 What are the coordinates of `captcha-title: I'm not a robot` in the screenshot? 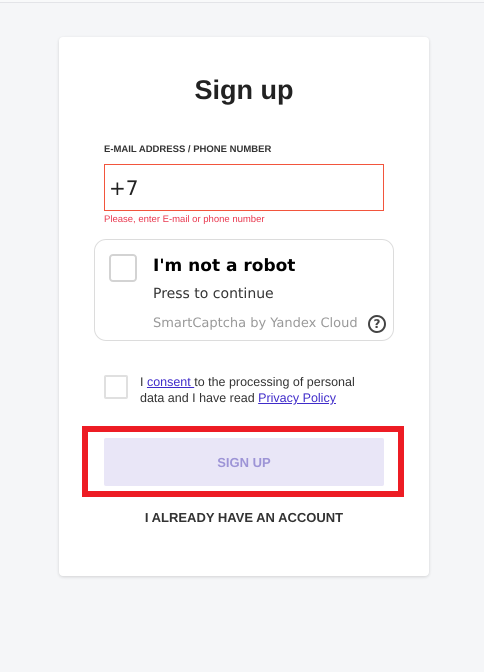 It's located at (224, 266).